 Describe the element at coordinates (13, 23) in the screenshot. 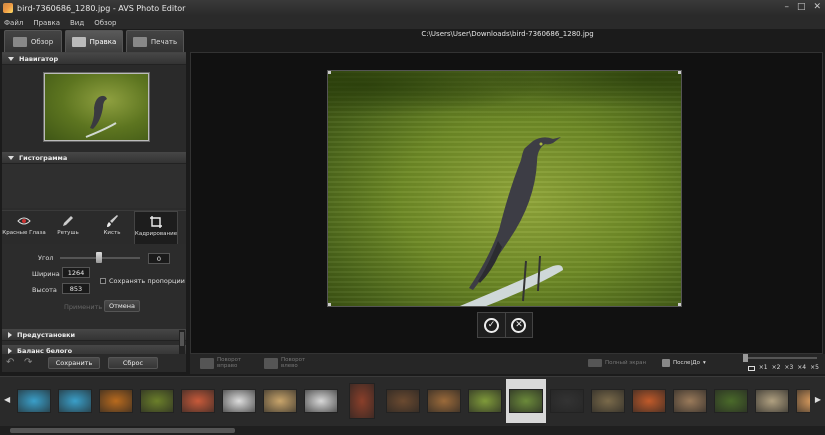

I see `menu-file: Файл` at that location.